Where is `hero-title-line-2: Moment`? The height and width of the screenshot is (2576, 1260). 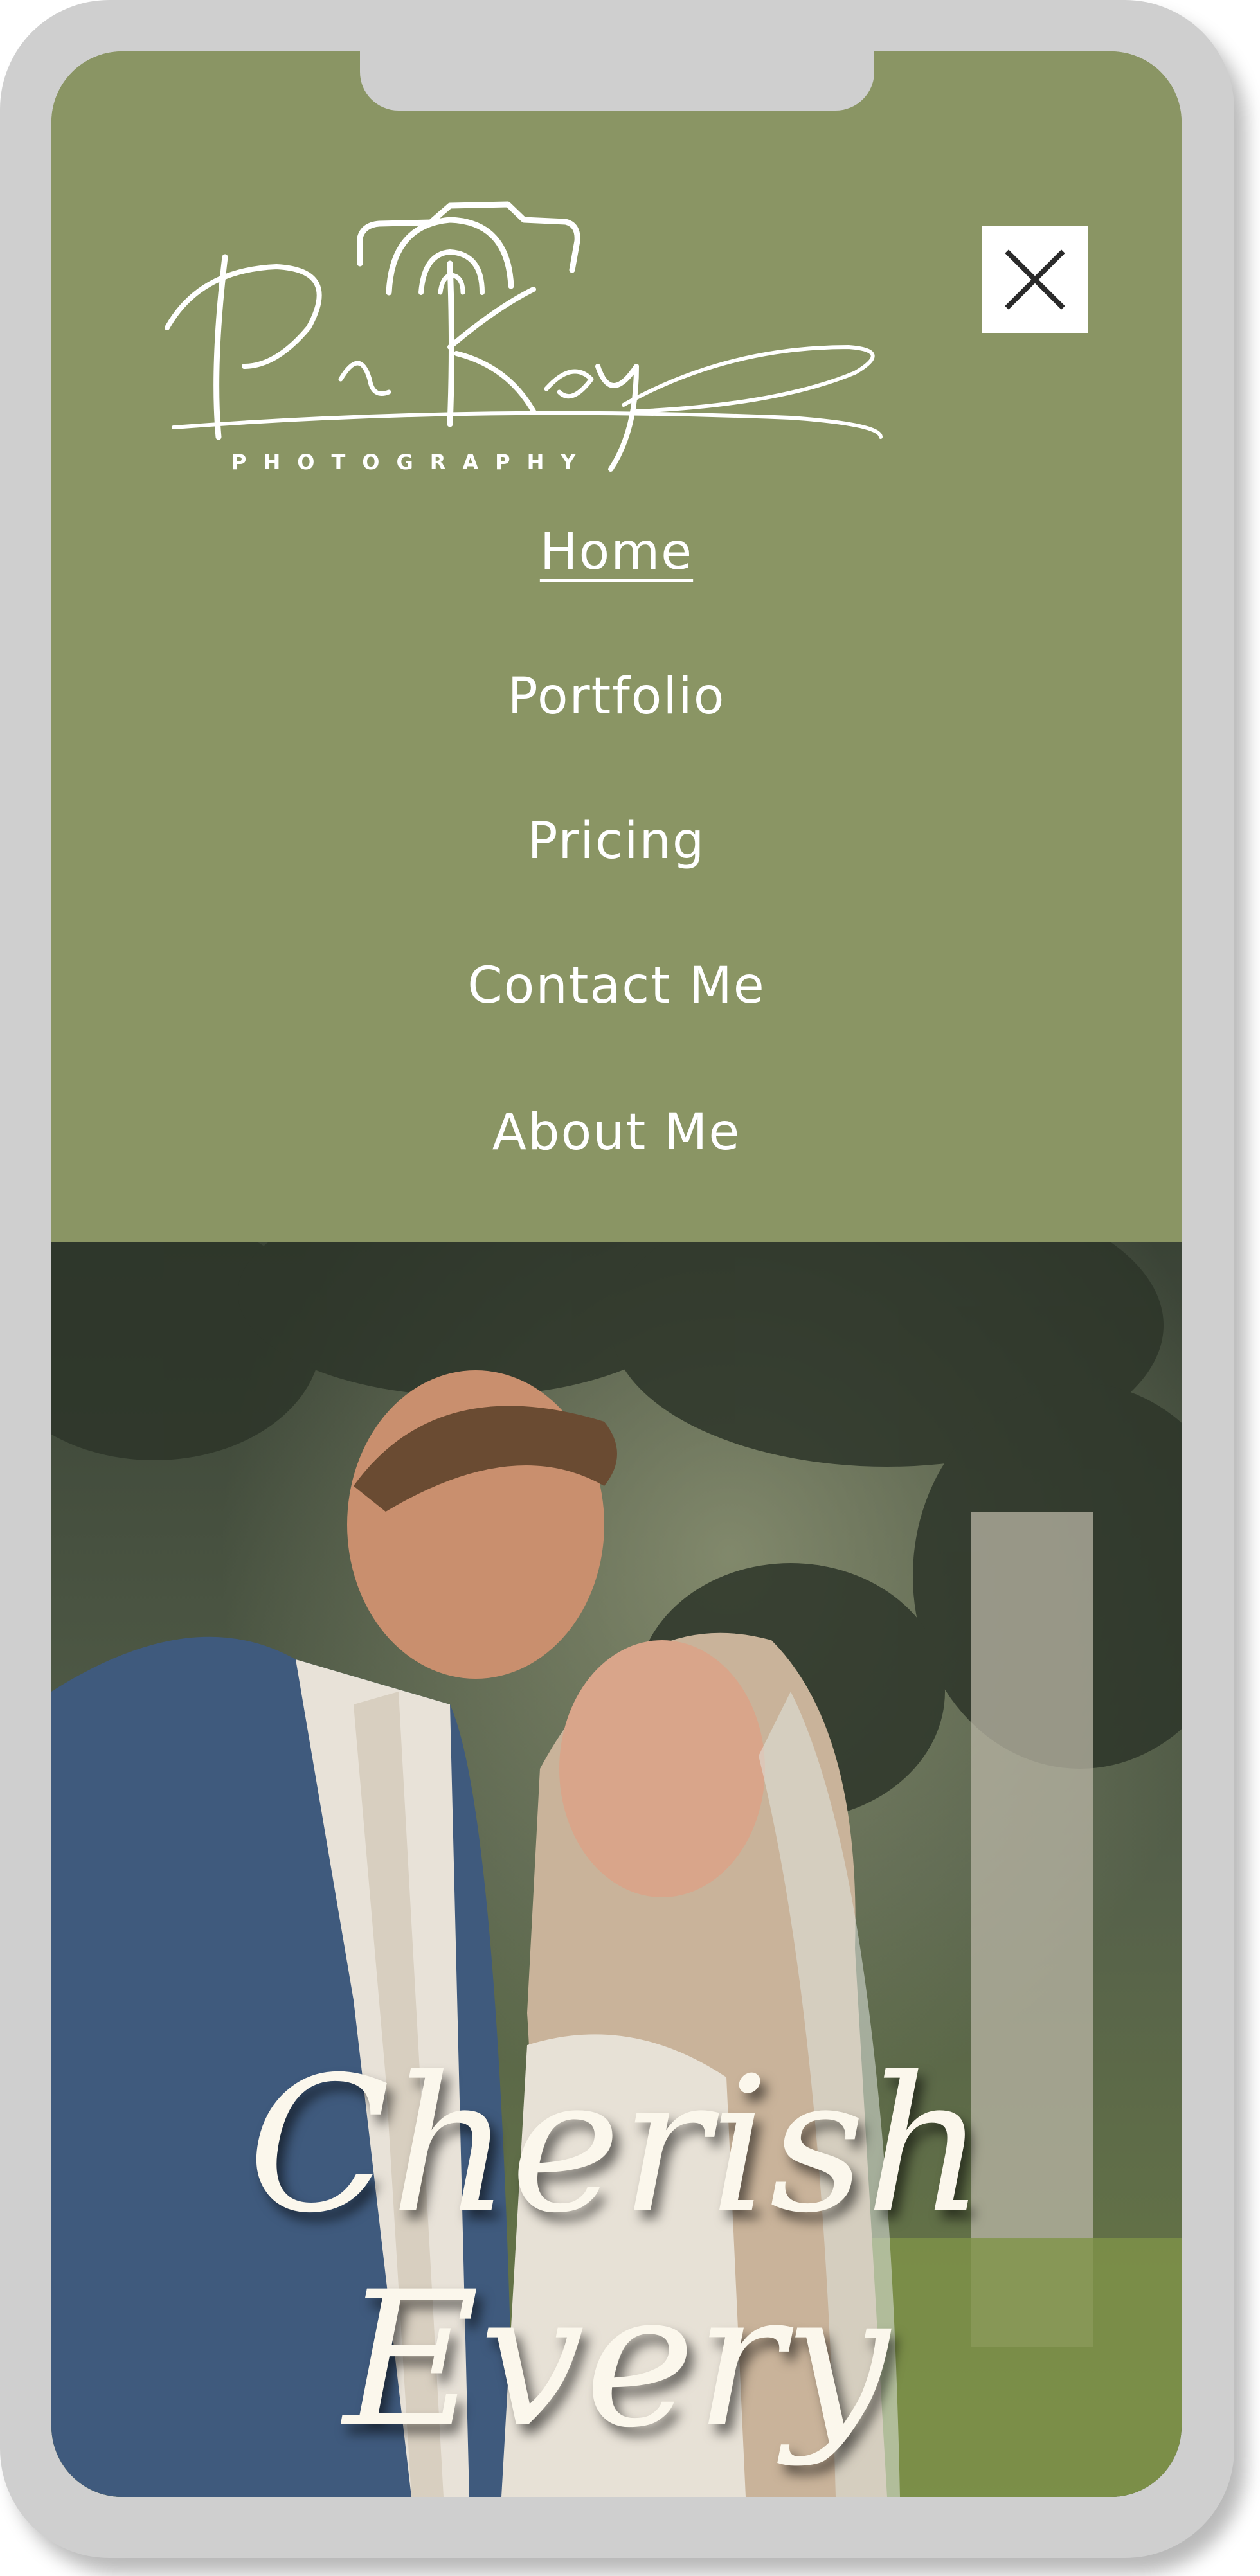
hero-title-line-2: Moment is located at coordinates (616, 2482).